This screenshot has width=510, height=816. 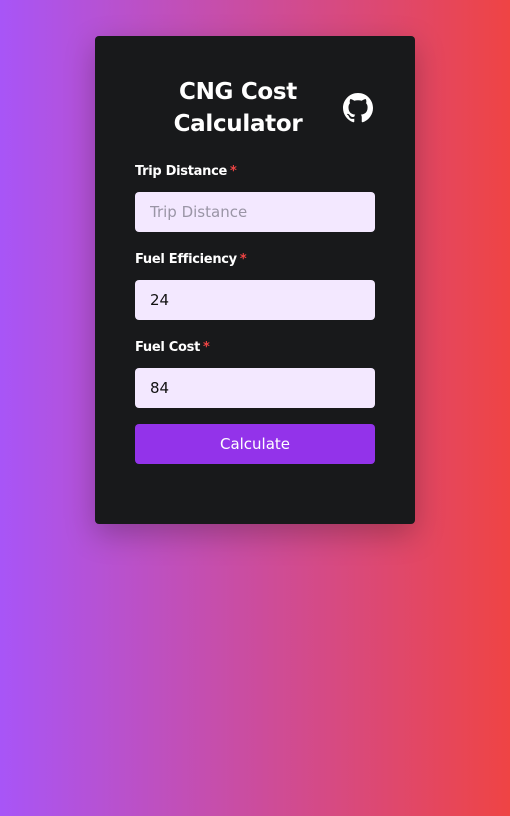 I want to click on trip-distance-input, so click(x=255, y=212).